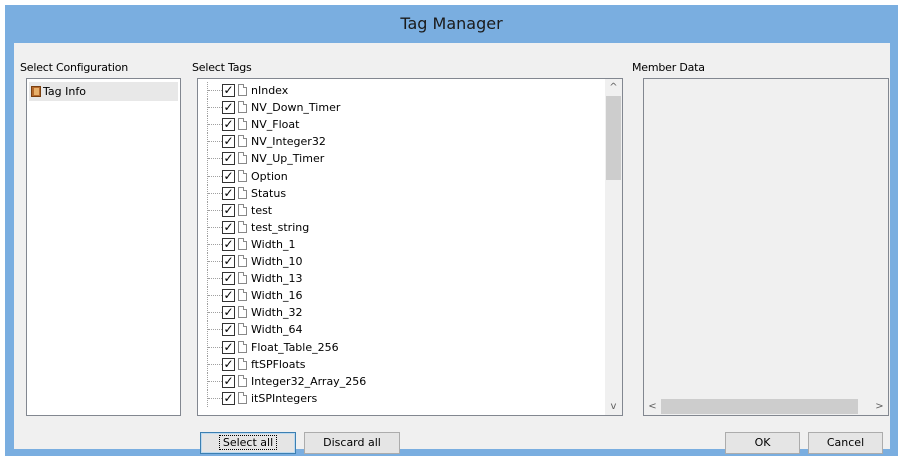  What do you see at coordinates (398, 261) in the screenshot?
I see `tag-row: ✓ Width_10` at bounding box center [398, 261].